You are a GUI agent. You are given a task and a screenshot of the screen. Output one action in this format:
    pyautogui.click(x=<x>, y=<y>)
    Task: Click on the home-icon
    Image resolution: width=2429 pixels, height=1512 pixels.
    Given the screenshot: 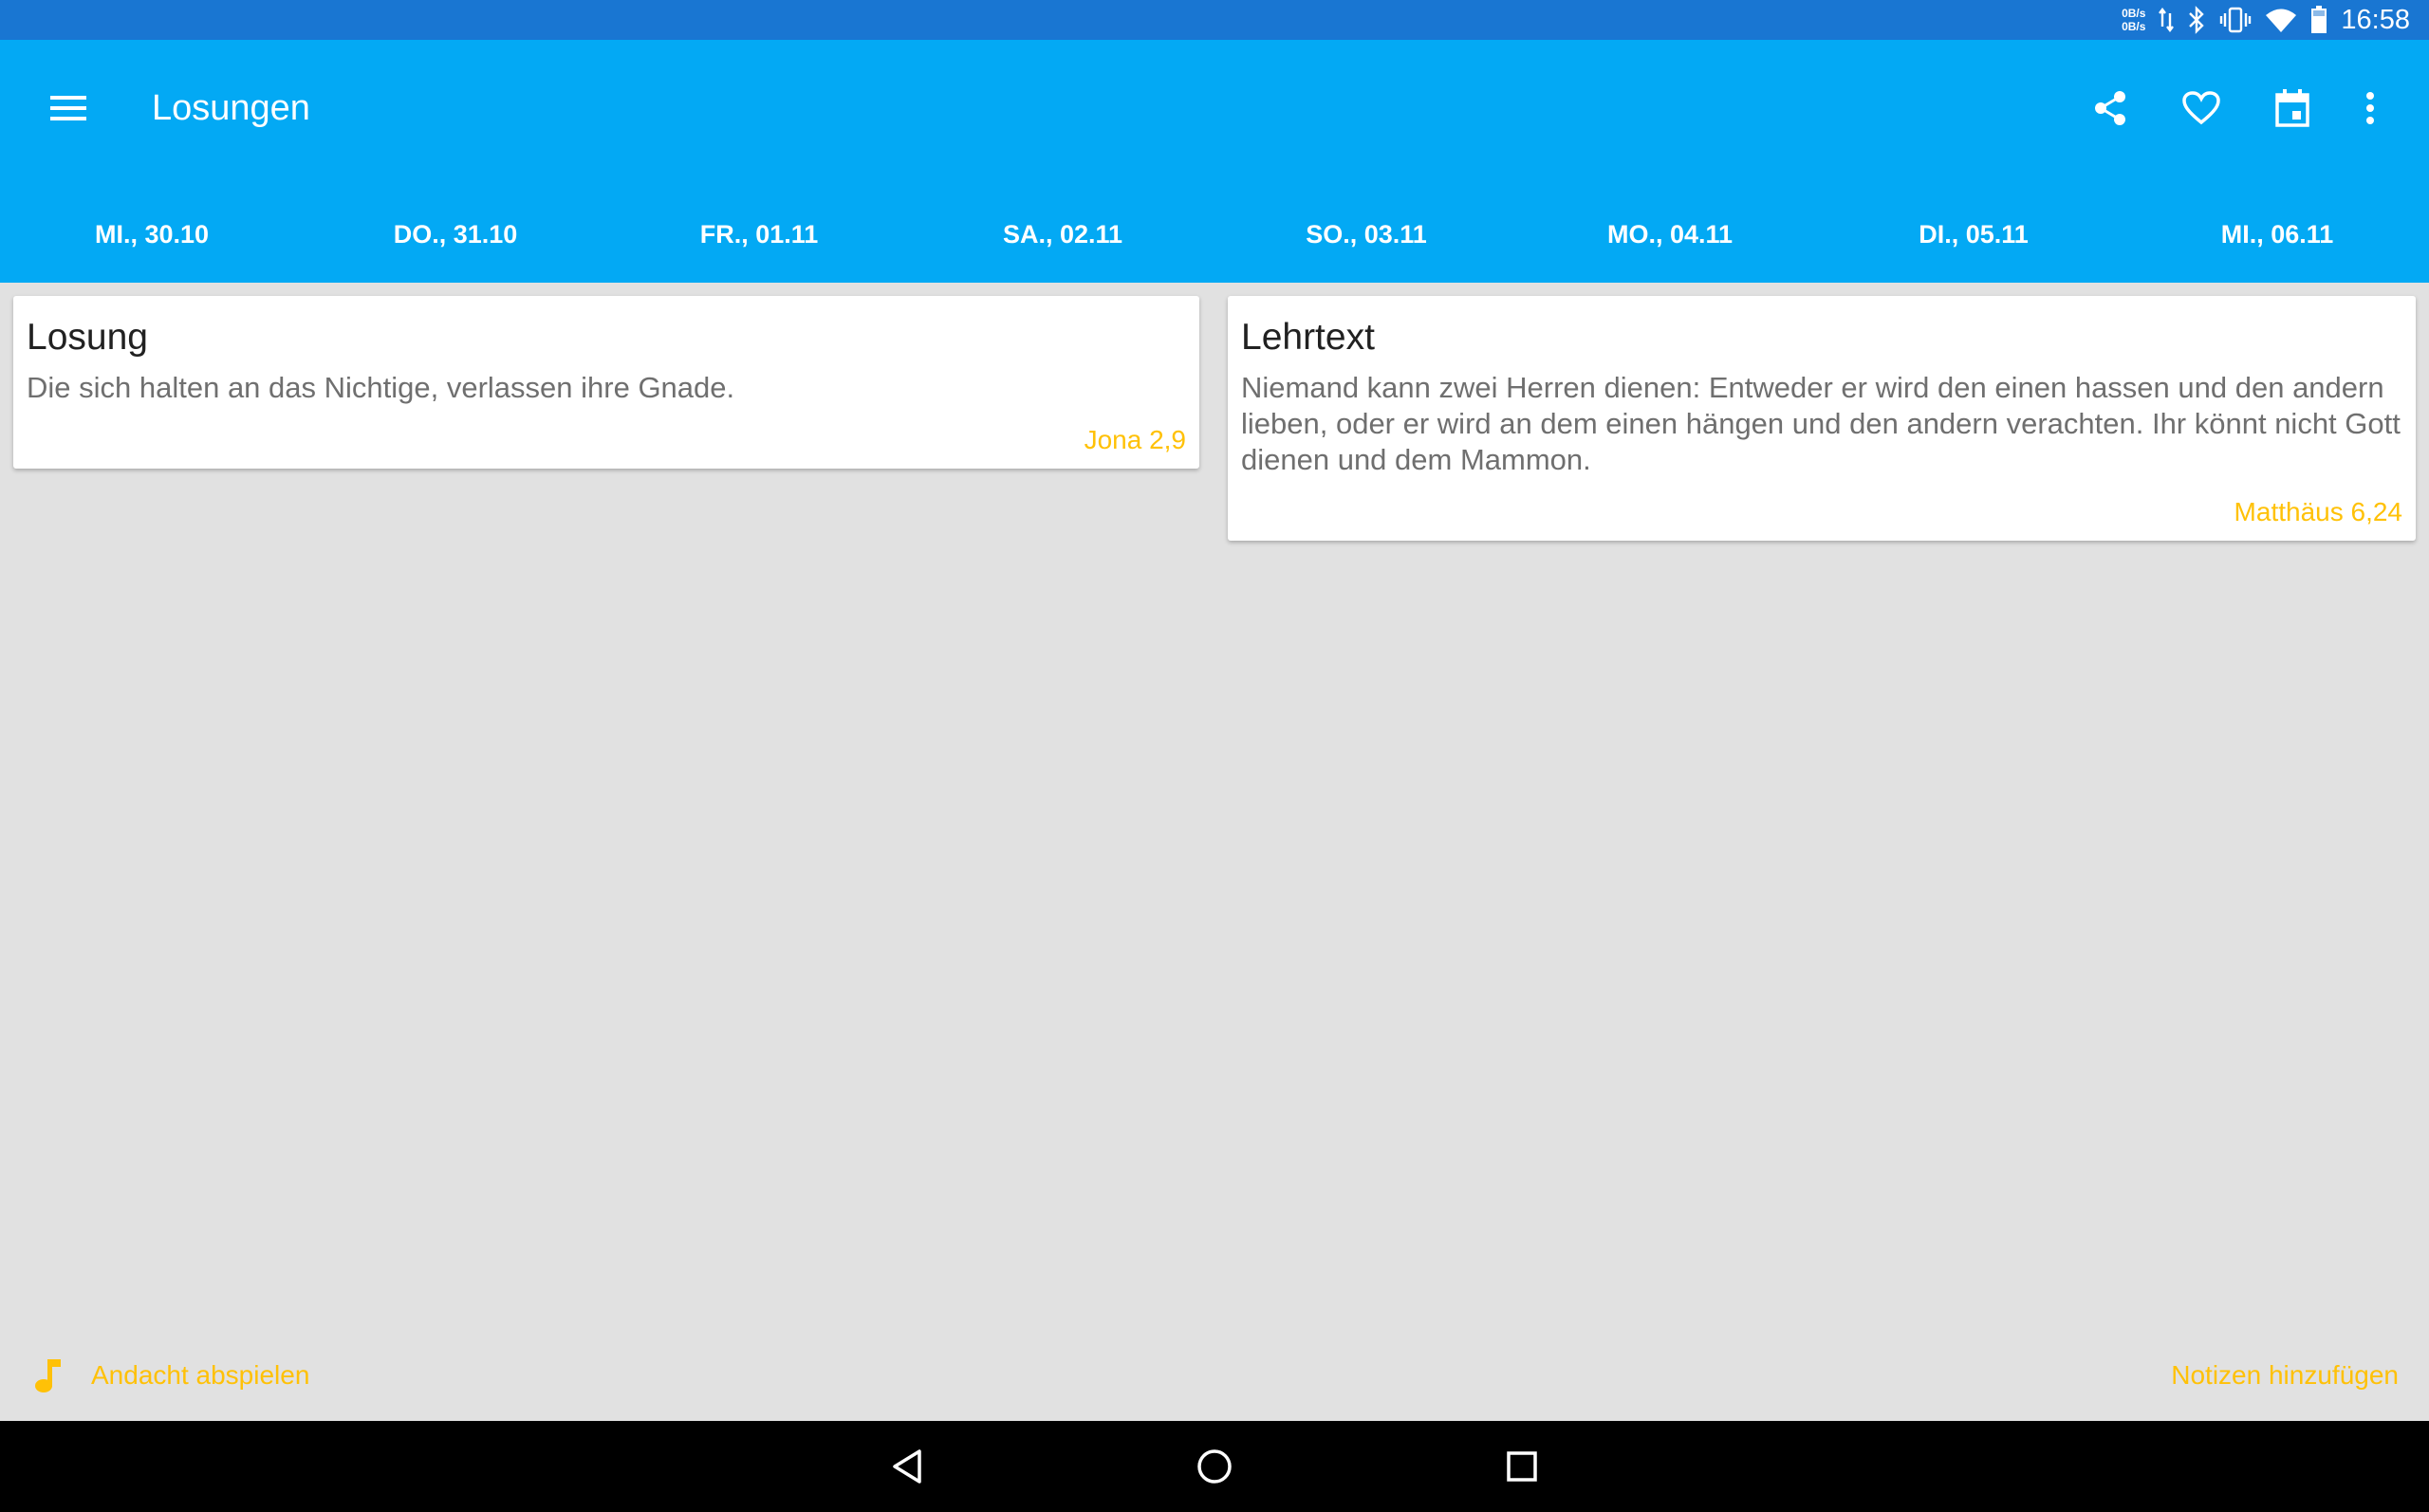 What is the action you would take?
    pyautogui.click(x=1214, y=1466)
    